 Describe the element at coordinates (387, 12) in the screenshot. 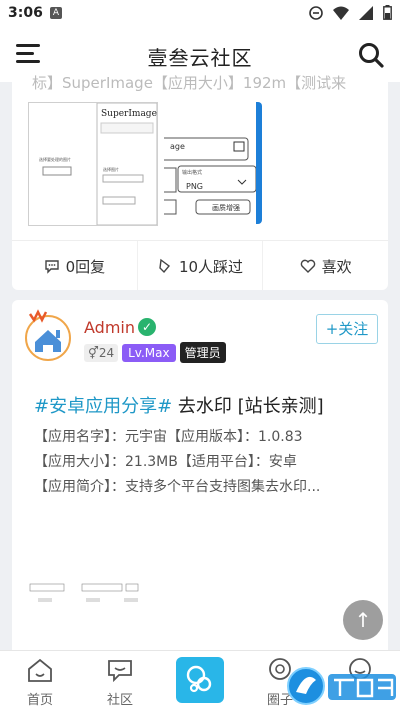

I see `battery-icon` at that location.